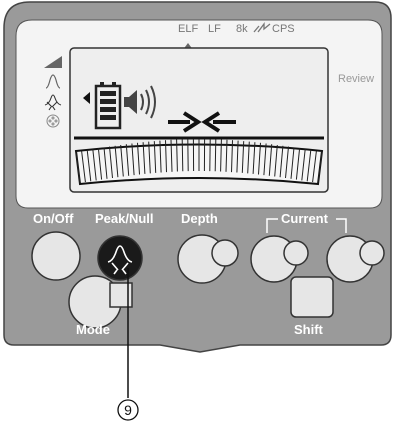 This screenshot has height=431, width=393. Describe the element at coordinates (188, 29) in the screenshot. I see `mode-elf-label: ELF` at that location.